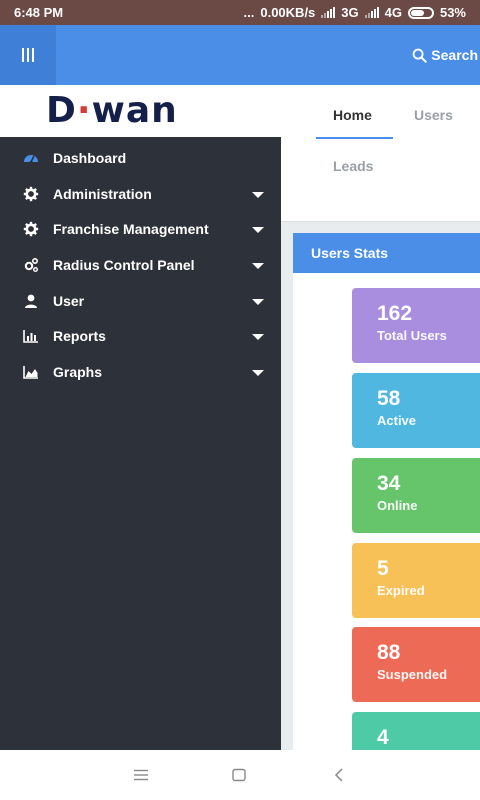 The image size is (480, 800). I want to click on battery-level: 53%, so click(452, 12).